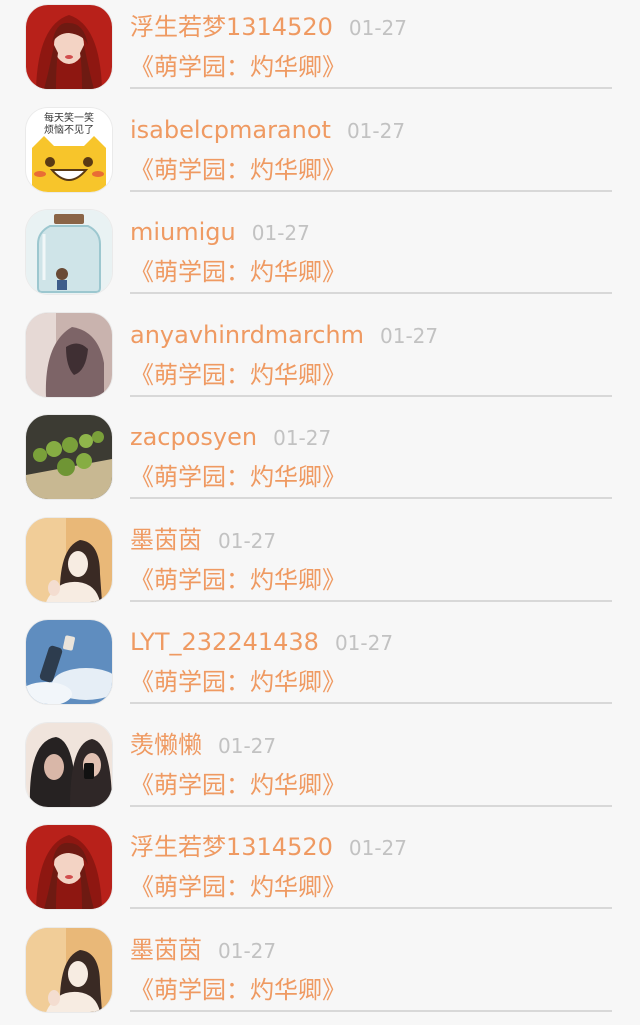  What do you see at coordinates (69, 662) in the screenshot?
I see `sky-photo-avatar` at bounding box center [69, 662].